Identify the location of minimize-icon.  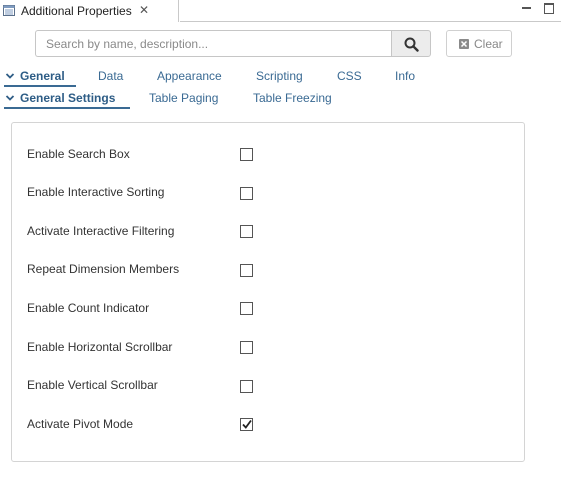
(526, 8).